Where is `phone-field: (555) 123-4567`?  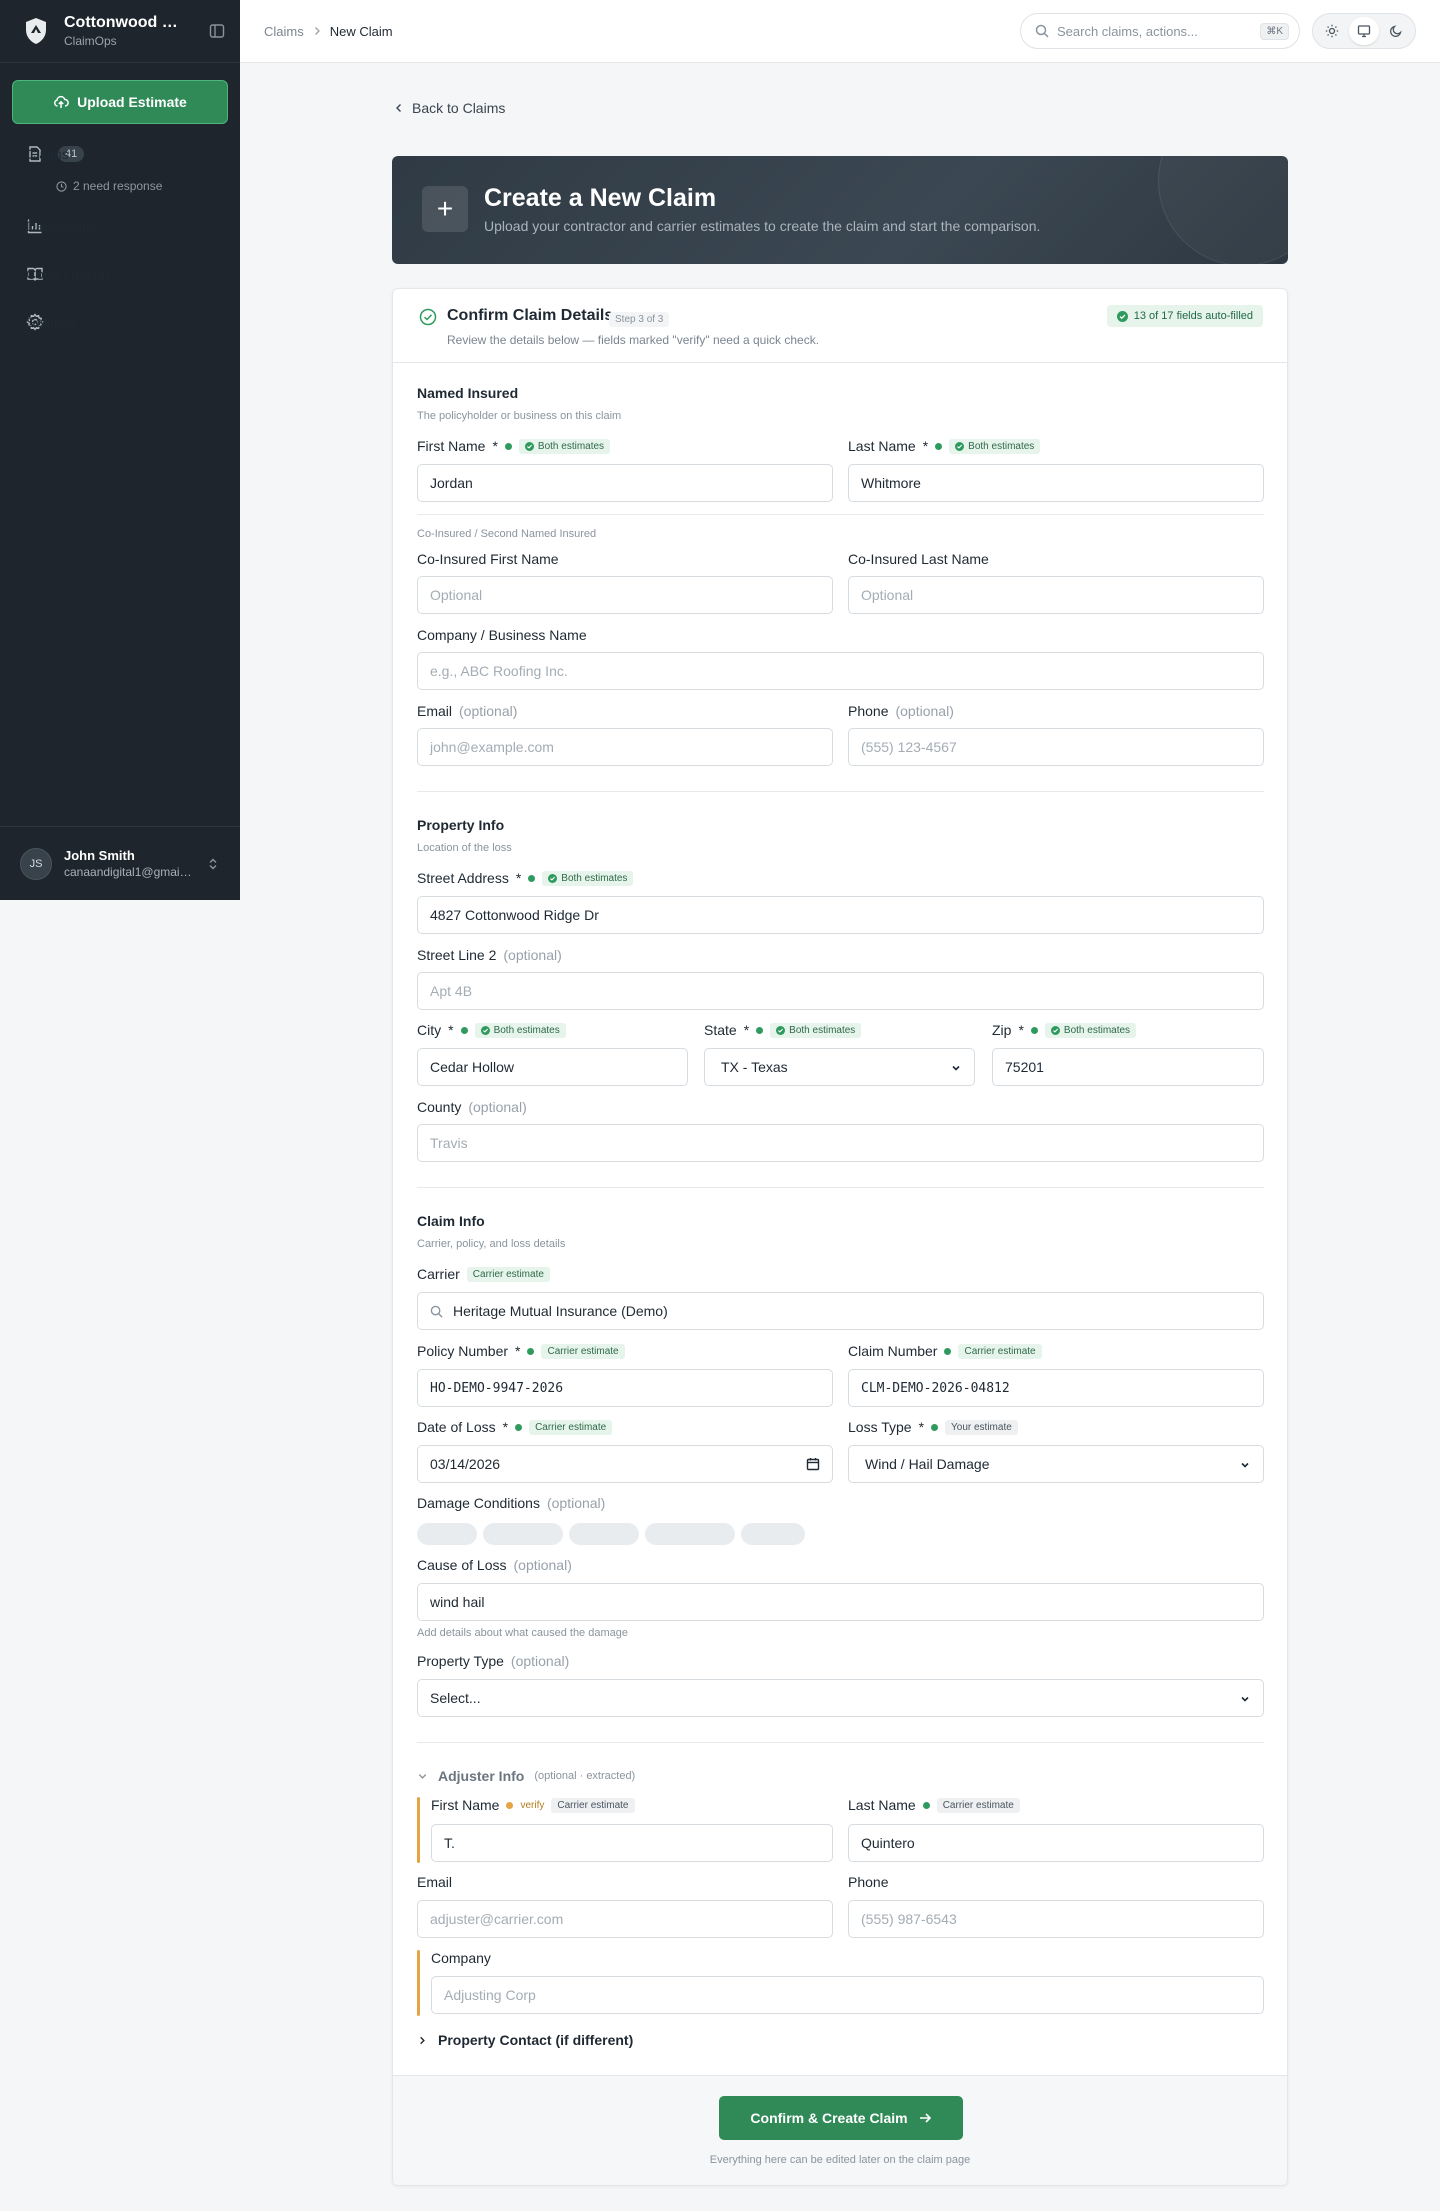 phone-field: (555) 123-4567 is located at coordinates (1056, 747).